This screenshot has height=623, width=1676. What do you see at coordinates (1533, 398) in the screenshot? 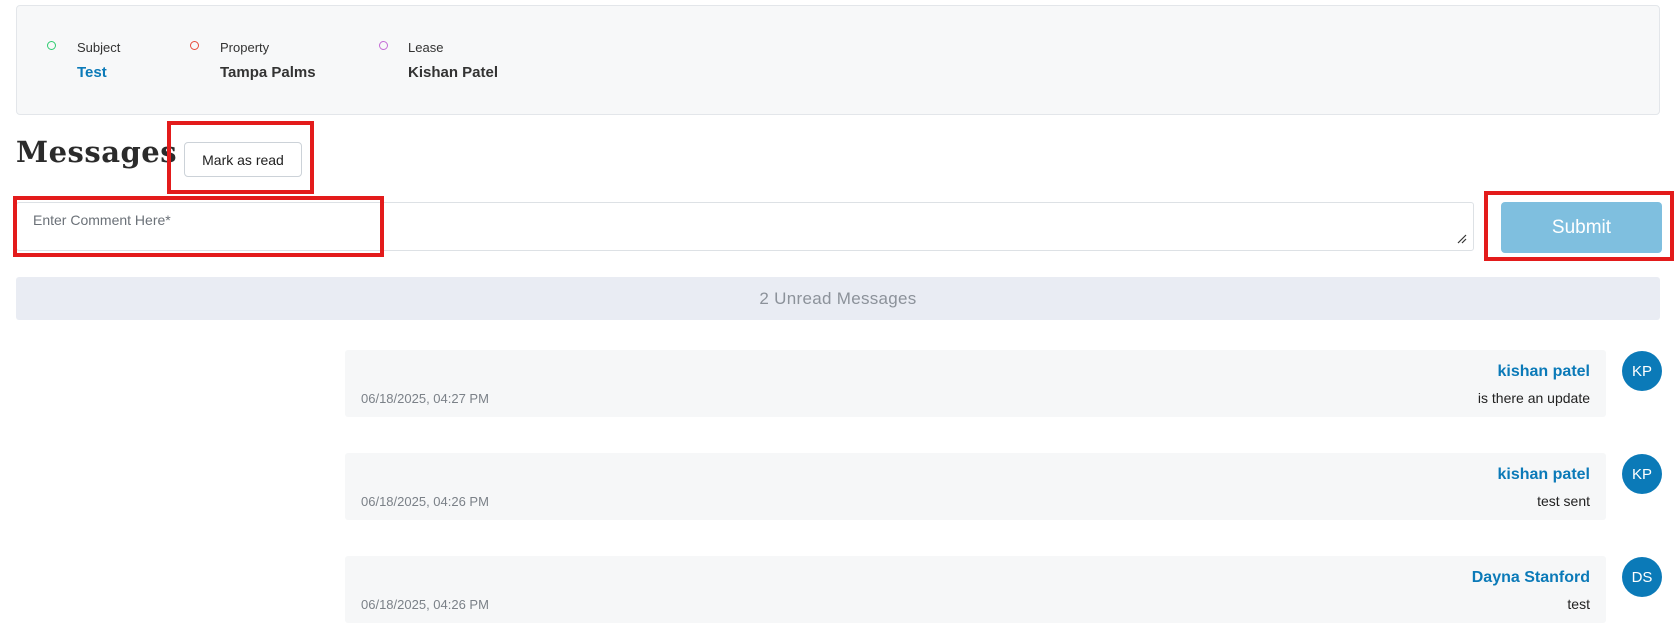
I see `message-text: is there an update` at bounding box center [1533, 398].